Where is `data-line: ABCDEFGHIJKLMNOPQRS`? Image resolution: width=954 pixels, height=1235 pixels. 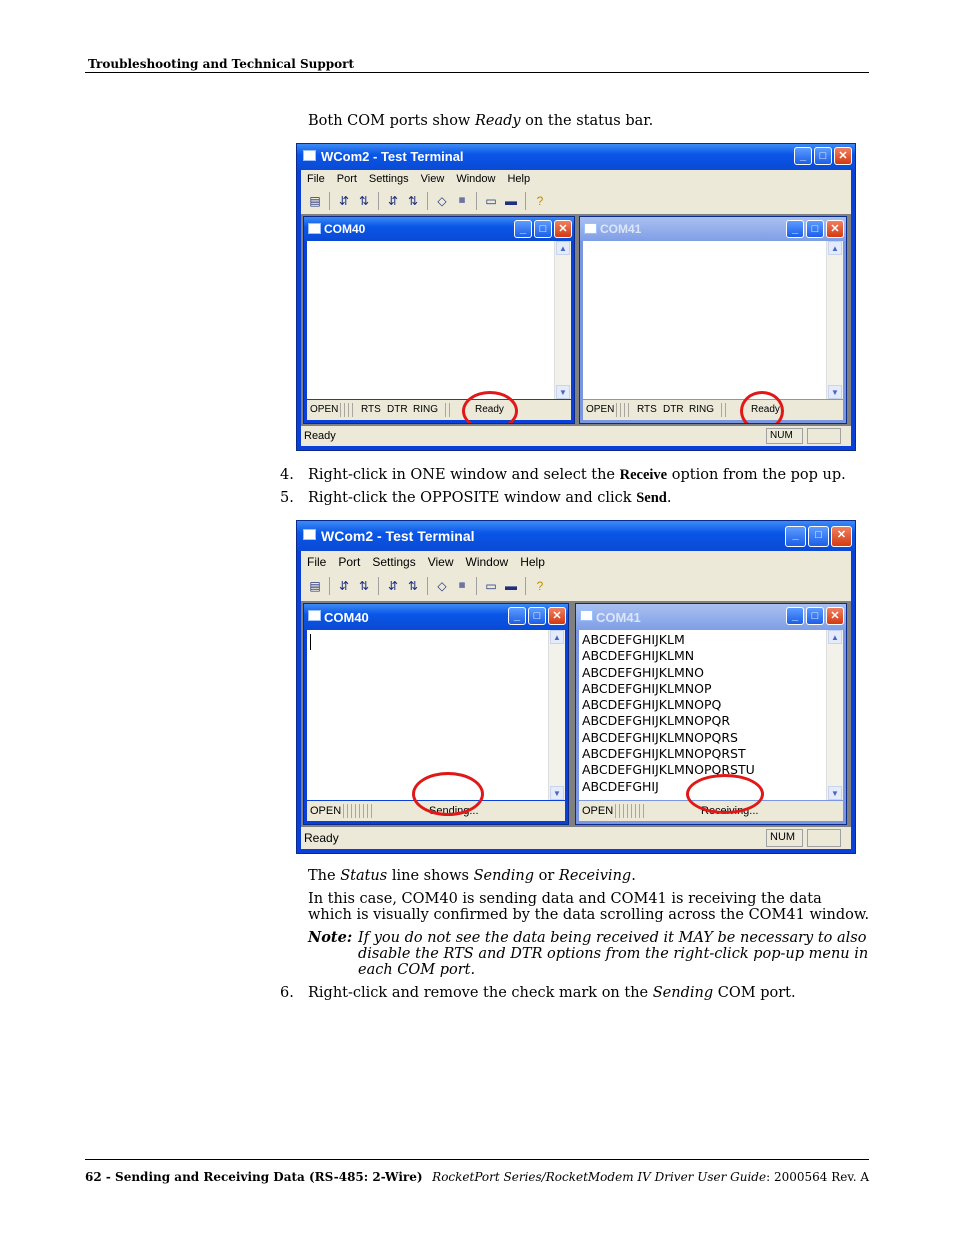 data-line: ABCDEFGHIJKLMNOPQRS is located at coordinates (660, 737).